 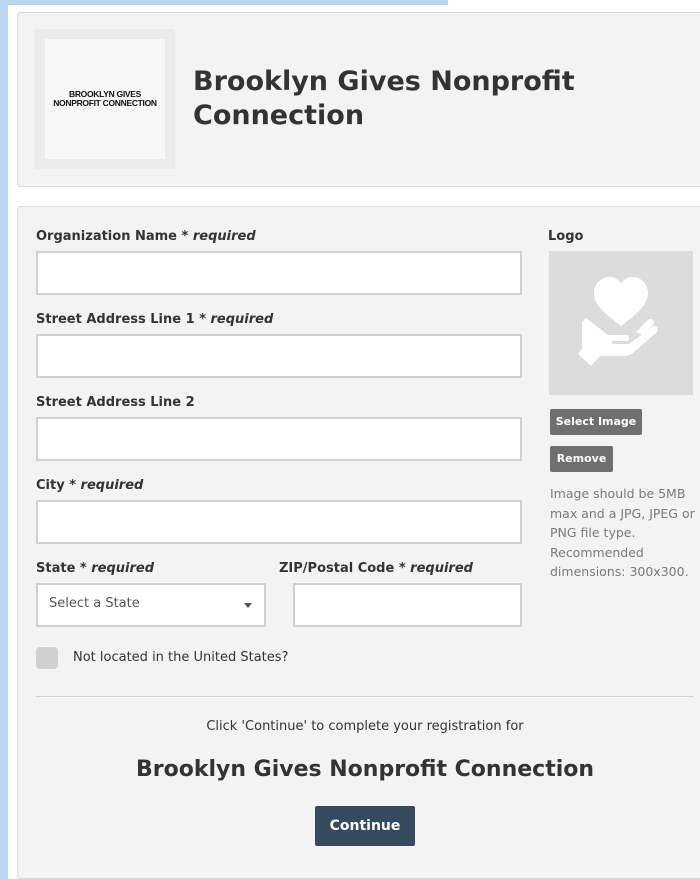 What do you see at coordinates (279, 356) in the screenshot?
I see `street1-input` at bounding box center [279, 356].